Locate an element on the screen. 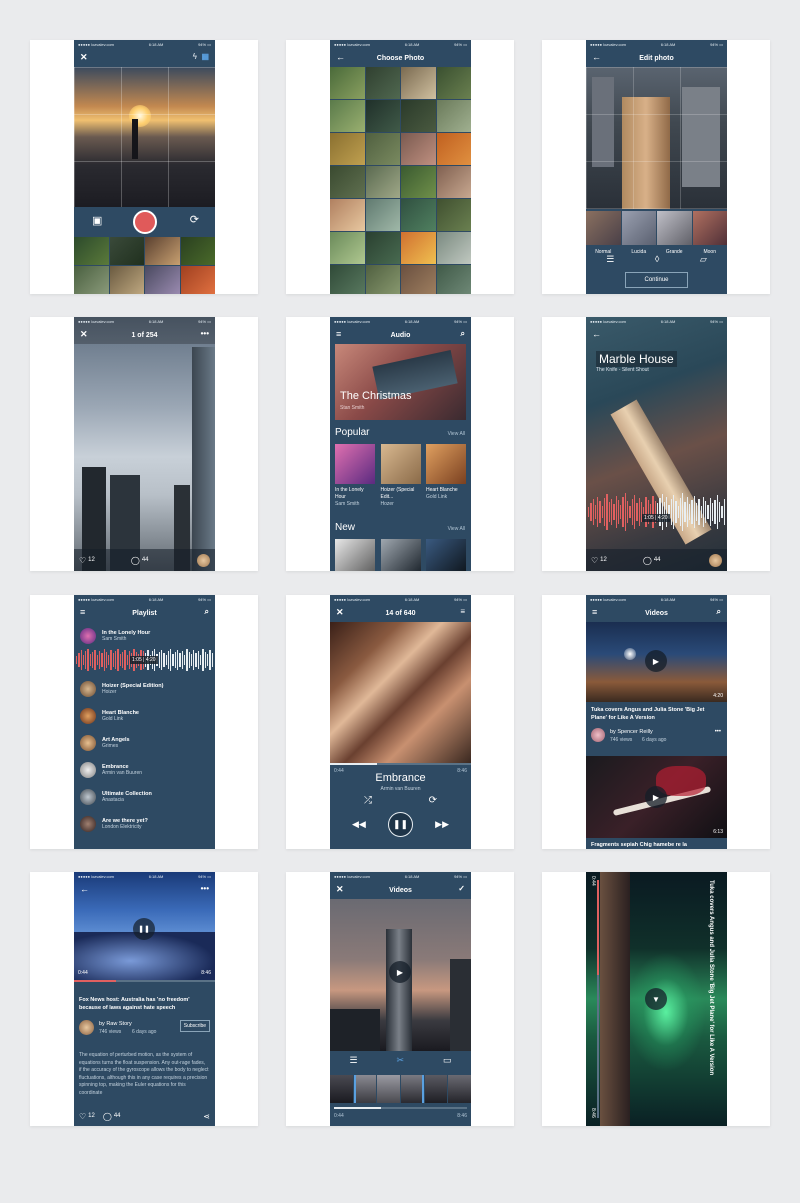 This screenshot has width=800, height=1203. landscape-progress is located at coordinates (598, 999).